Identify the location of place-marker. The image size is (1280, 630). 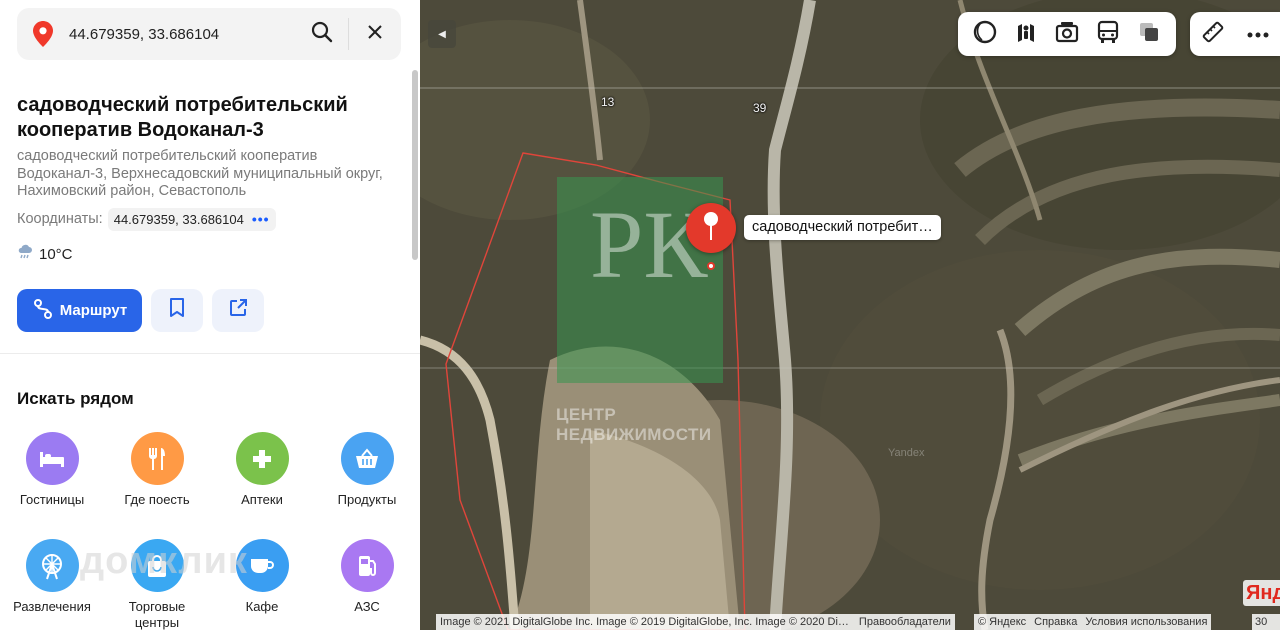
(711, 228).